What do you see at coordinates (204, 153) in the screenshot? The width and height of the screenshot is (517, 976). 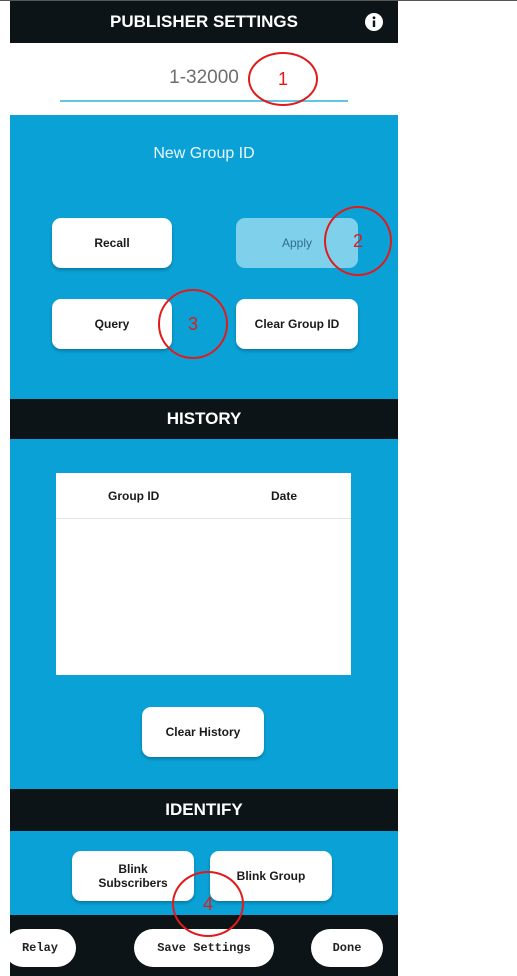 I see `new-group-label: New Group ID` at bounding box center [204, 153].